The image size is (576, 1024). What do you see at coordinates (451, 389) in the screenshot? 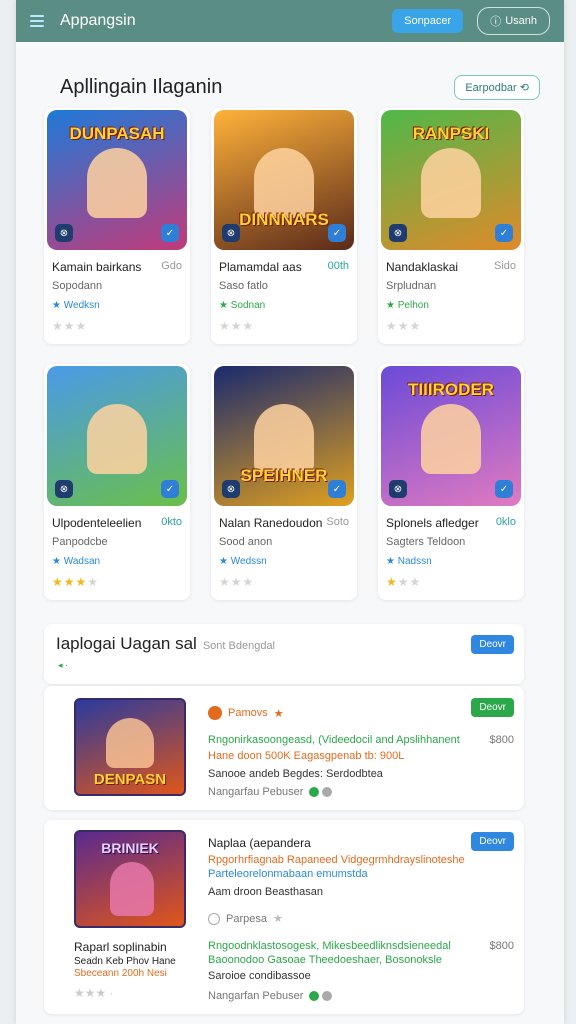
I see `card-art-title: TIIIRODER` at bounding box center [451, 389].